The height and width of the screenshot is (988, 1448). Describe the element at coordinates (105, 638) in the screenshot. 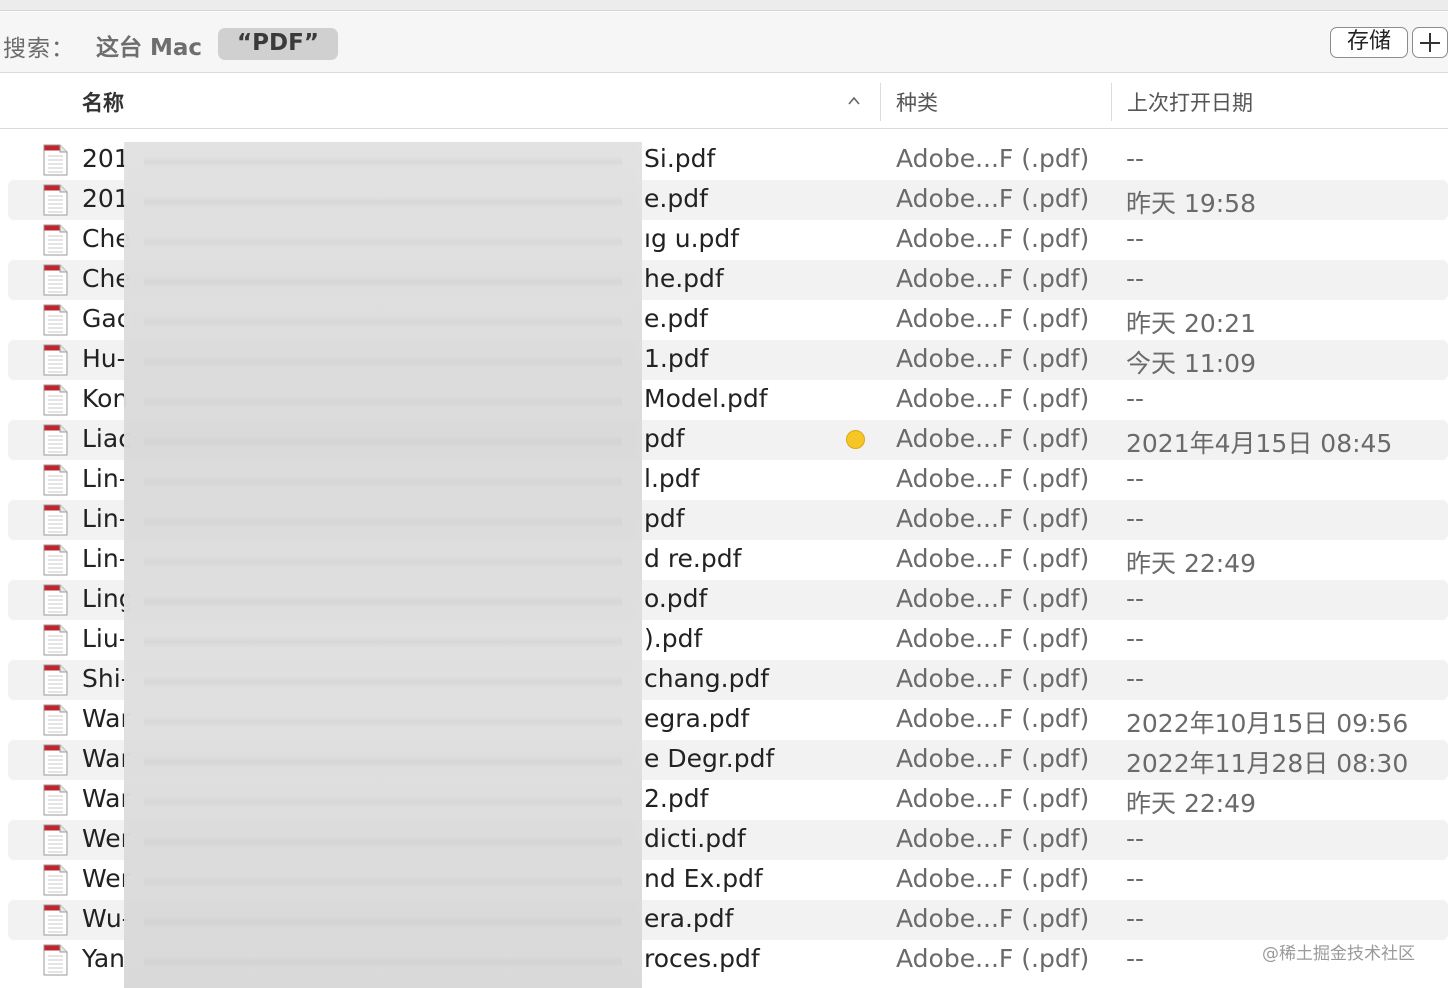

I see `file-name-start: Liu-` at that location.